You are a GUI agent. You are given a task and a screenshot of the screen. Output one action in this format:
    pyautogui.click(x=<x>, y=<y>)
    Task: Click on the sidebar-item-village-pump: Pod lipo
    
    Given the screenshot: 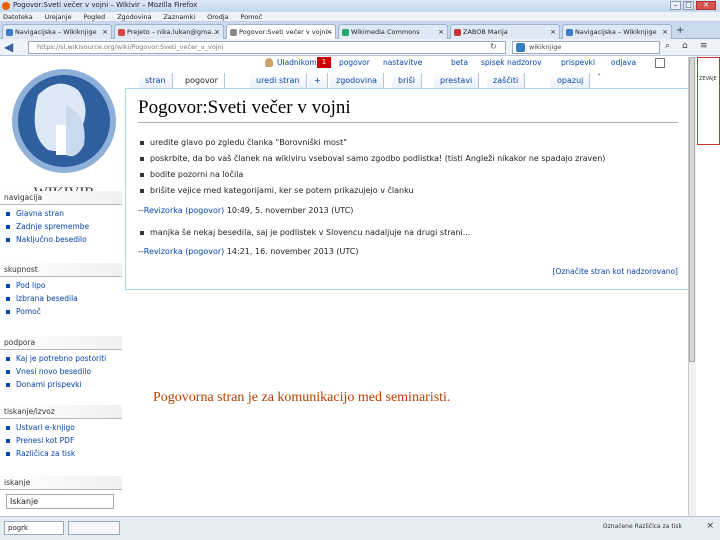 What is the action you would take?
    pyautogui.click(x=64, y=285)
    